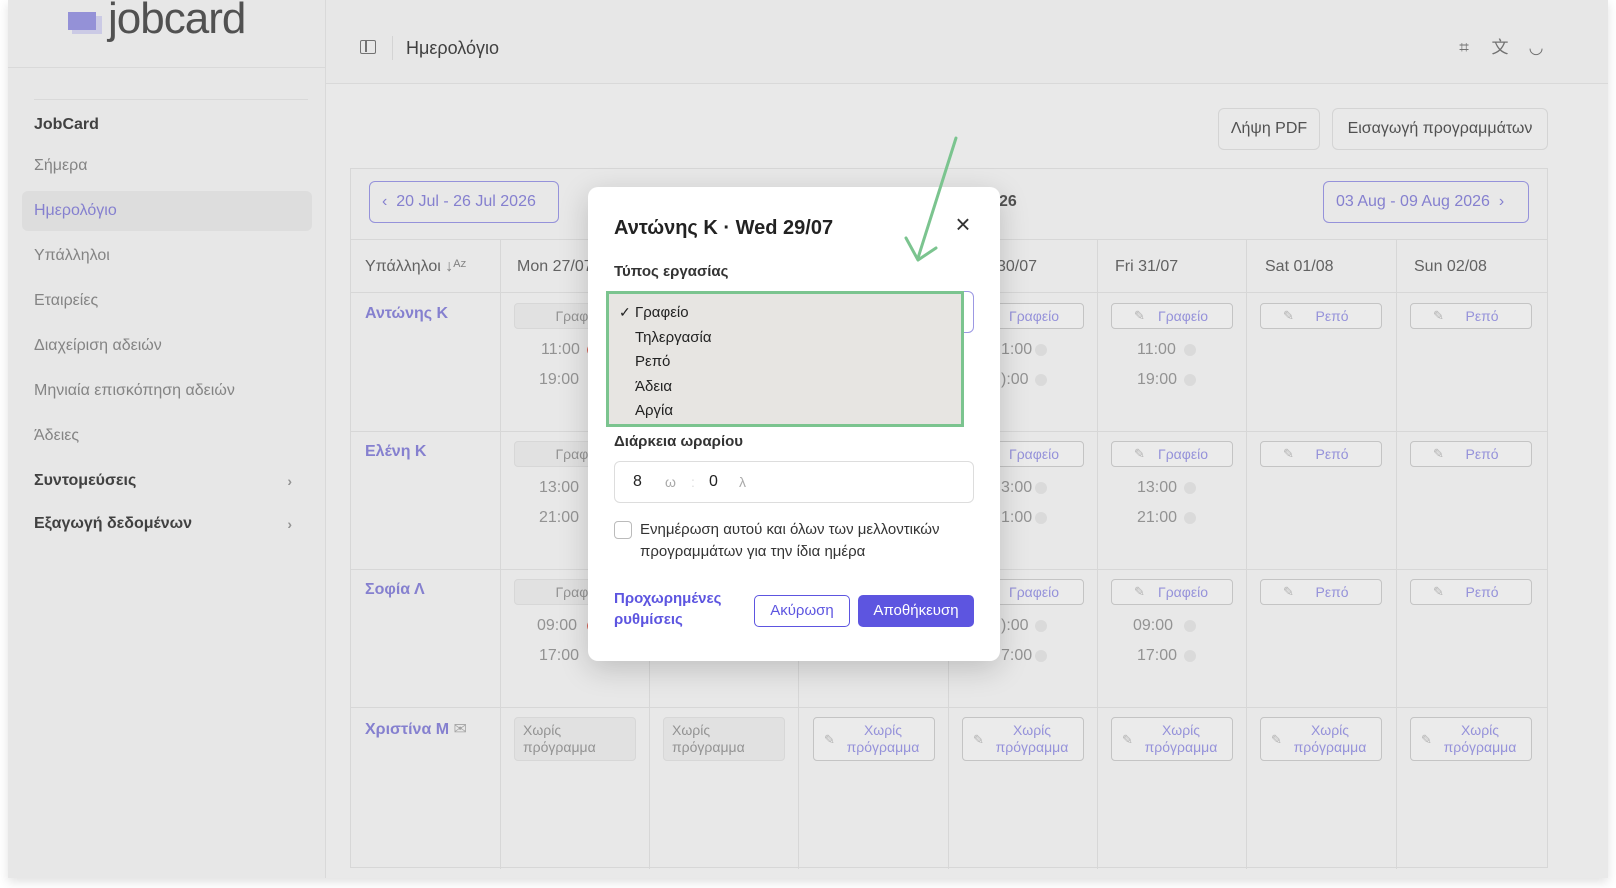  Describe the element at coordinates (662, 312) in the screenshot. I see `option-office: Γραφείο` at that location.